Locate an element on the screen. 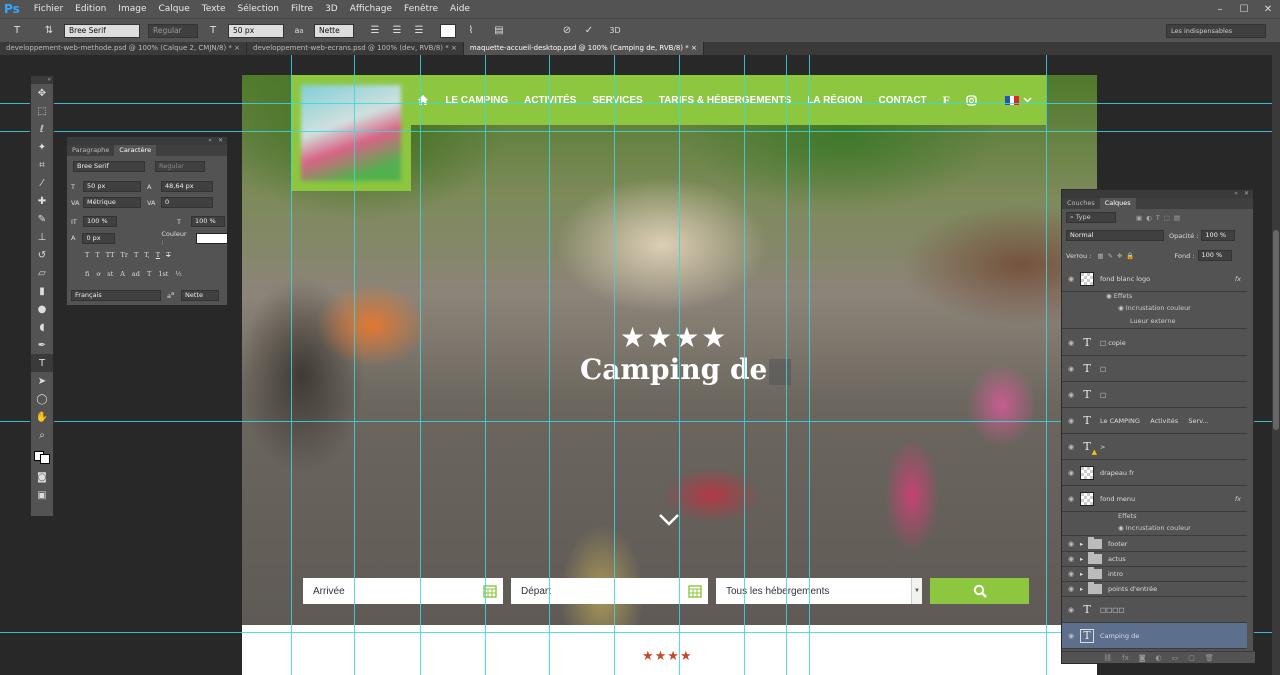 This screenshot has width=1280, height=675. stamp-tool-icon: ⊥ is located at coordinates (42, 237).